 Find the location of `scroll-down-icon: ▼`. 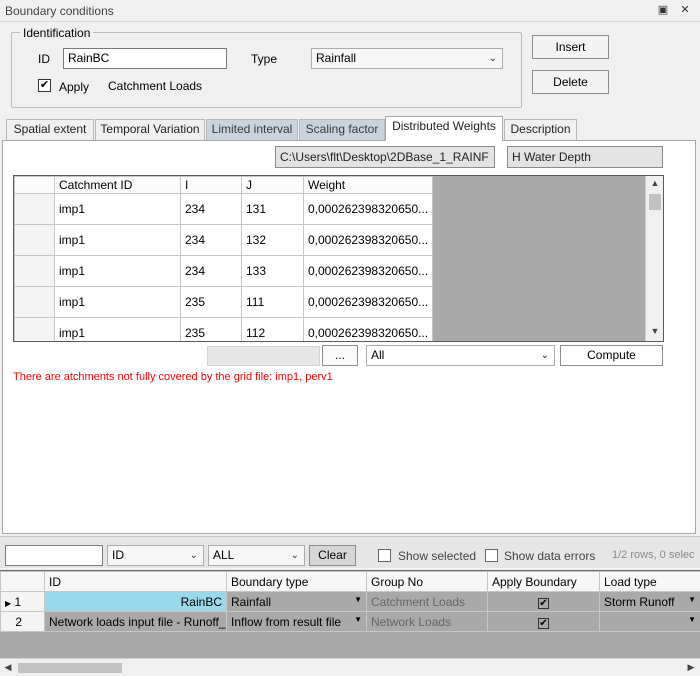

scroll-down-icon: ▼ is located at coordinates (654, 331).